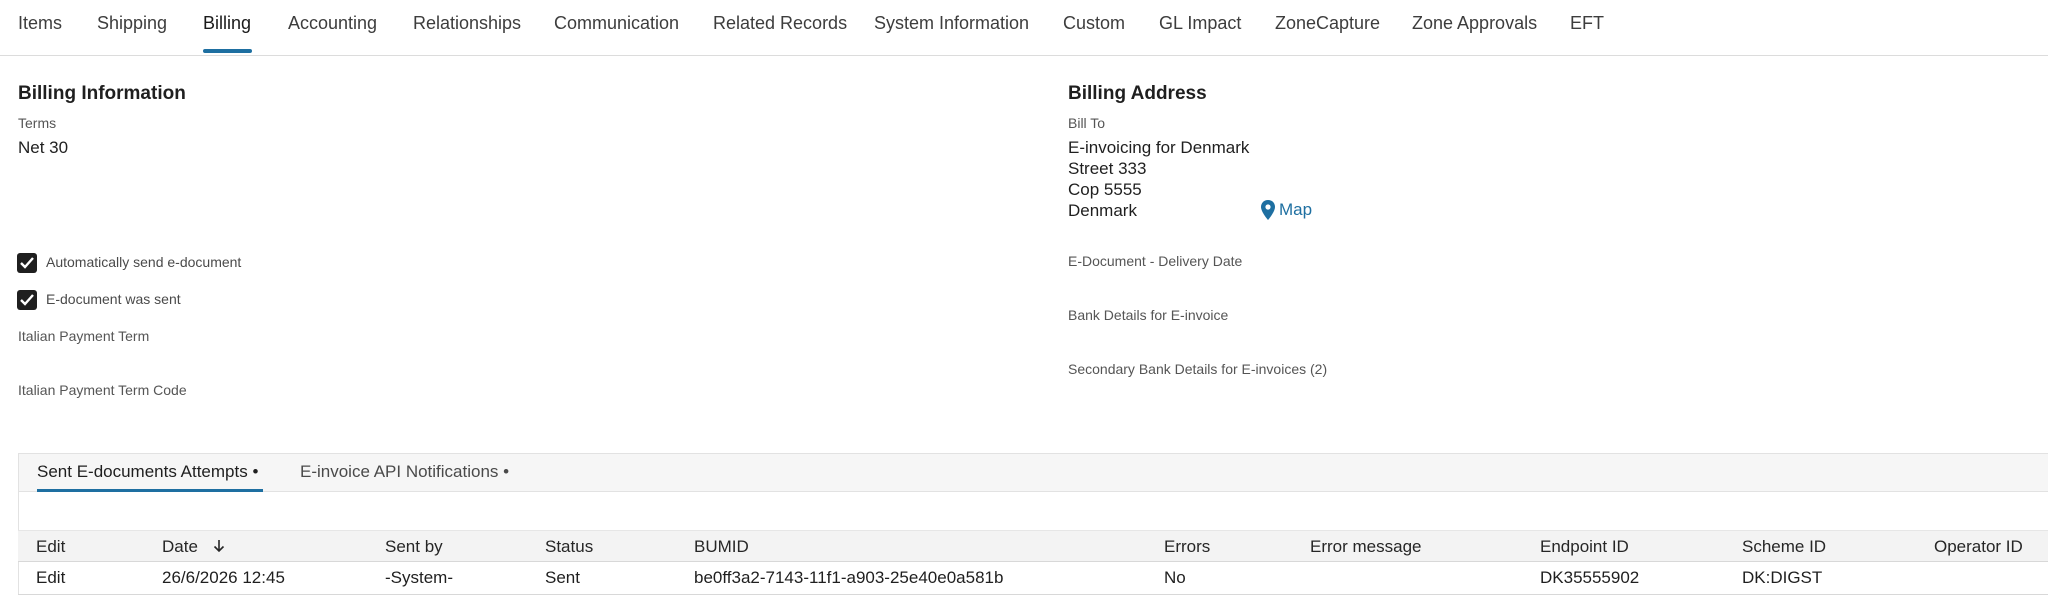  What do you see at coordinates (569, 546) in the screenshot?
I see `column-status: Status` at bounding box center [569, 546].